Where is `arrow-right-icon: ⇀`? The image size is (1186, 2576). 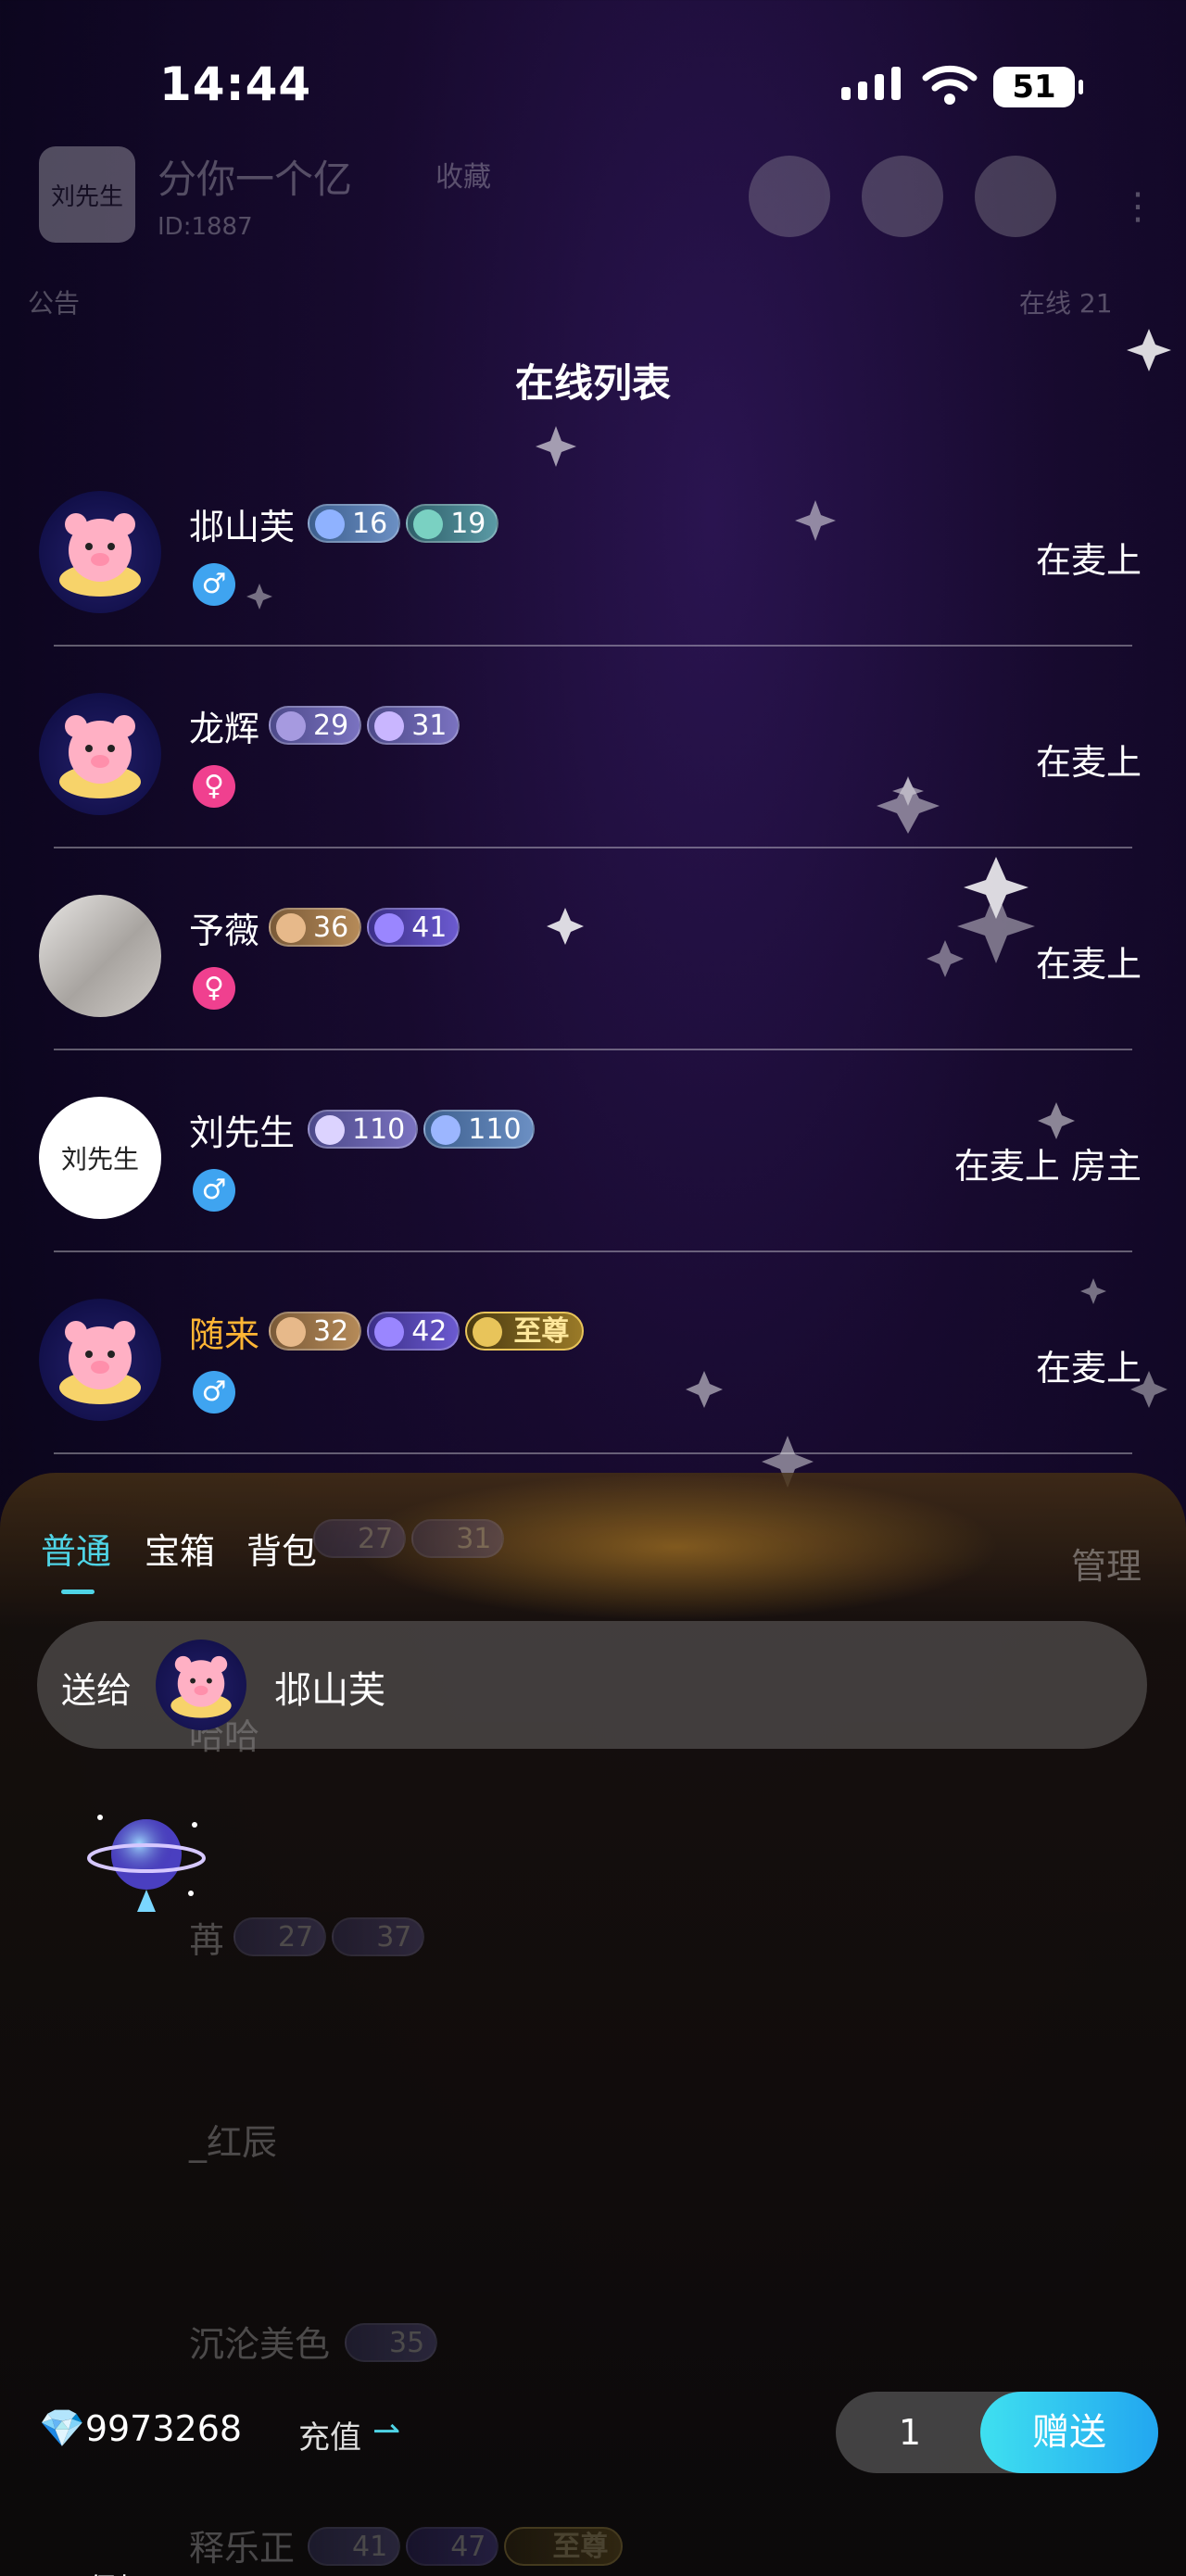 arrow-right-icon: ⇀ is located at coordinates (386, 2431).